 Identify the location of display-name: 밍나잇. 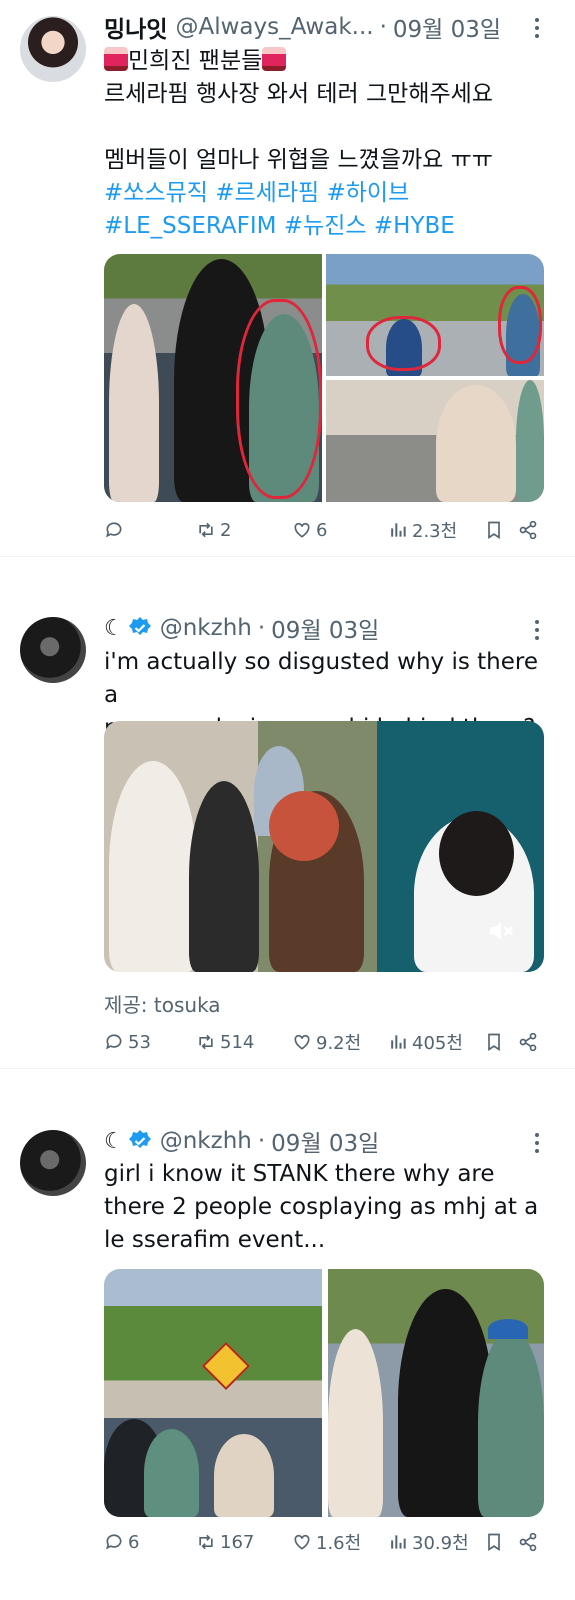
(135, 27).